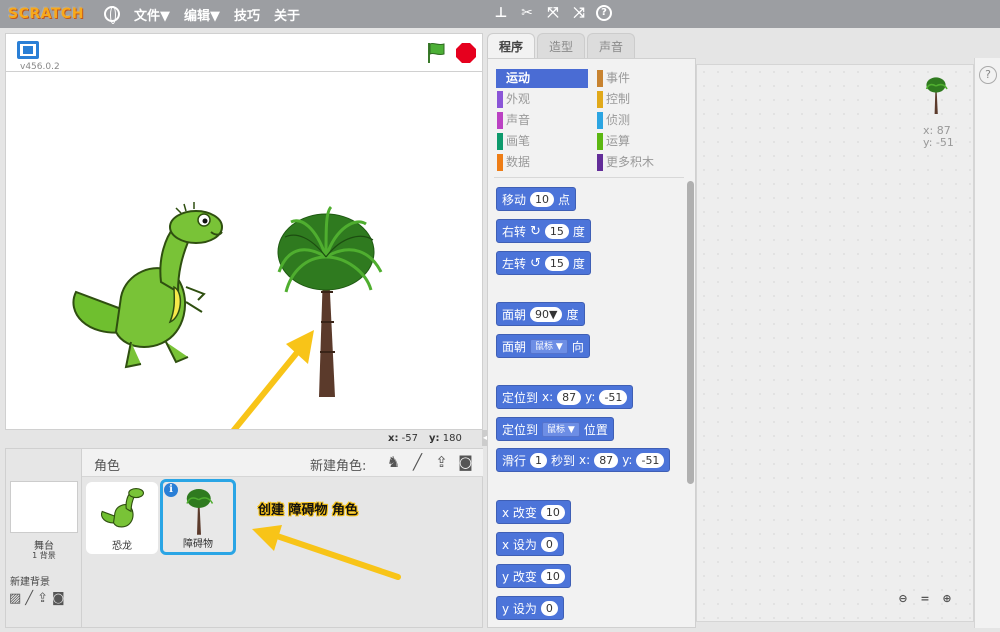 The image size is (1000, 632). What do you see at coordinates (542, 162) in the screenshot?
I see `category-data: 数据` at bounding box center [542, 162].